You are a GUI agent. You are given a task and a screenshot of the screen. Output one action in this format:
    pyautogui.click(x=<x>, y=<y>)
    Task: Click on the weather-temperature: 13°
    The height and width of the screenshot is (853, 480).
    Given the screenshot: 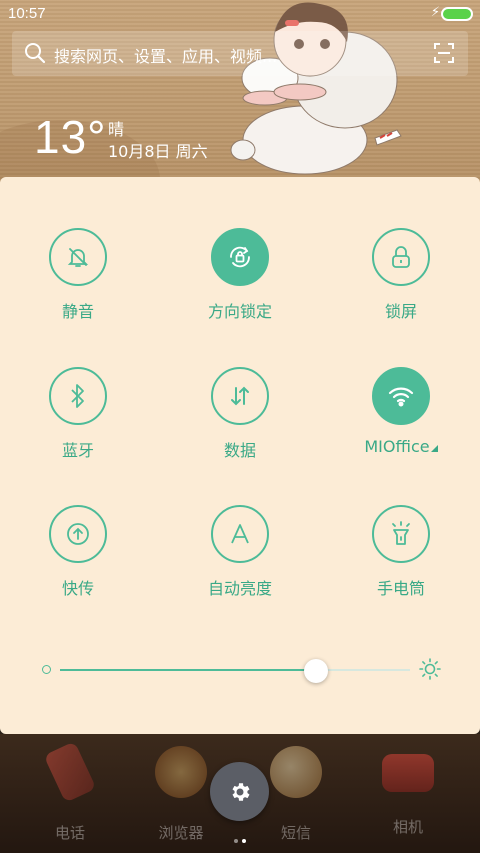 What is the action you would take?
    pyautogui.click(x=70, y=137)
    